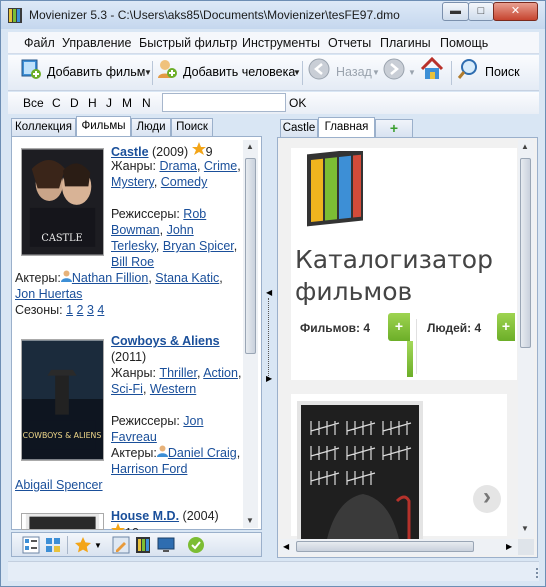 The height and width of the screenshot is (587, 546). Describe the element at coordinates (394, 69) in the screenshot. I see `forward-arrow-icon` at that location.